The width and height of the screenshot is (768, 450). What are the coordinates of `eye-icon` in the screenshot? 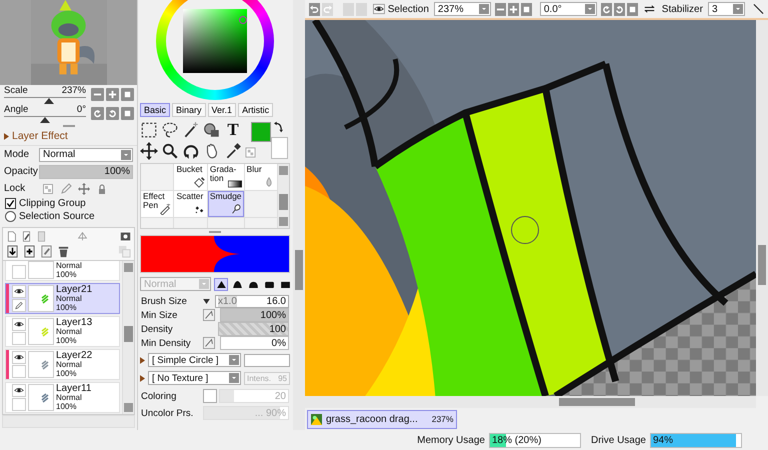 It's located at (378, 9).